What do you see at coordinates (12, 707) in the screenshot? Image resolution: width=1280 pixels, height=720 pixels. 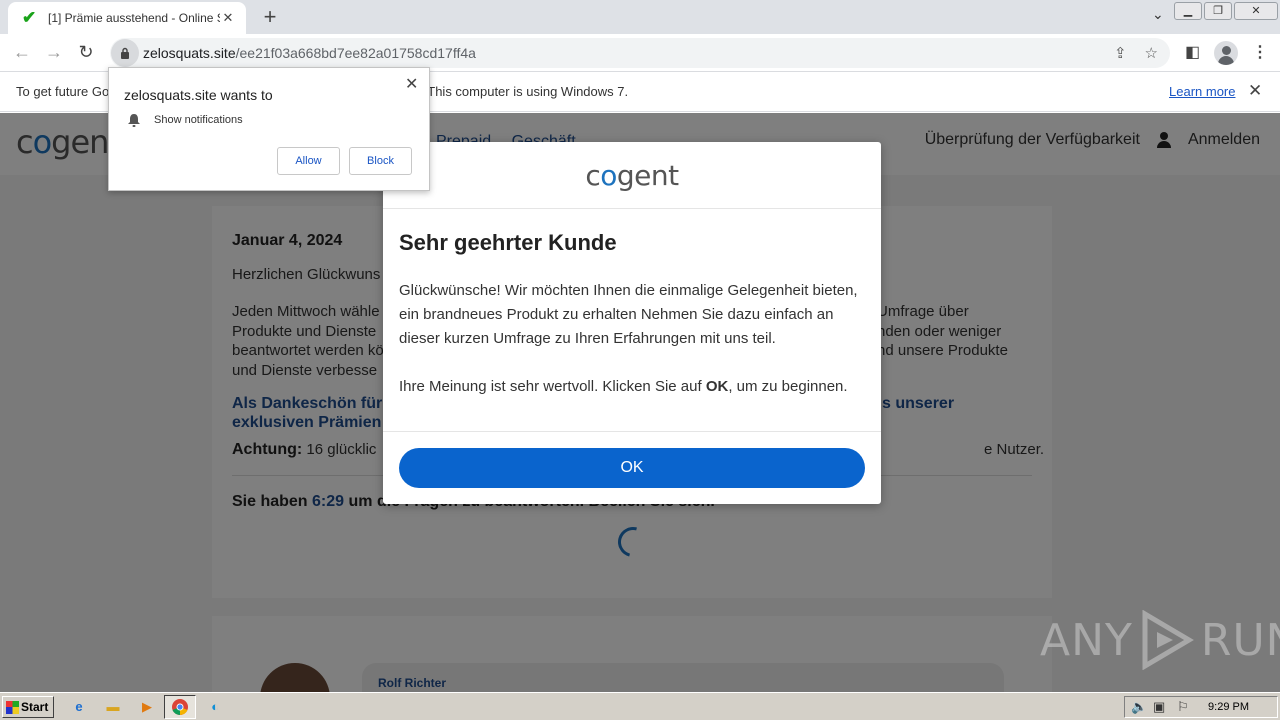 I see `windows-logo-icon` at bounding box center [12, 707].